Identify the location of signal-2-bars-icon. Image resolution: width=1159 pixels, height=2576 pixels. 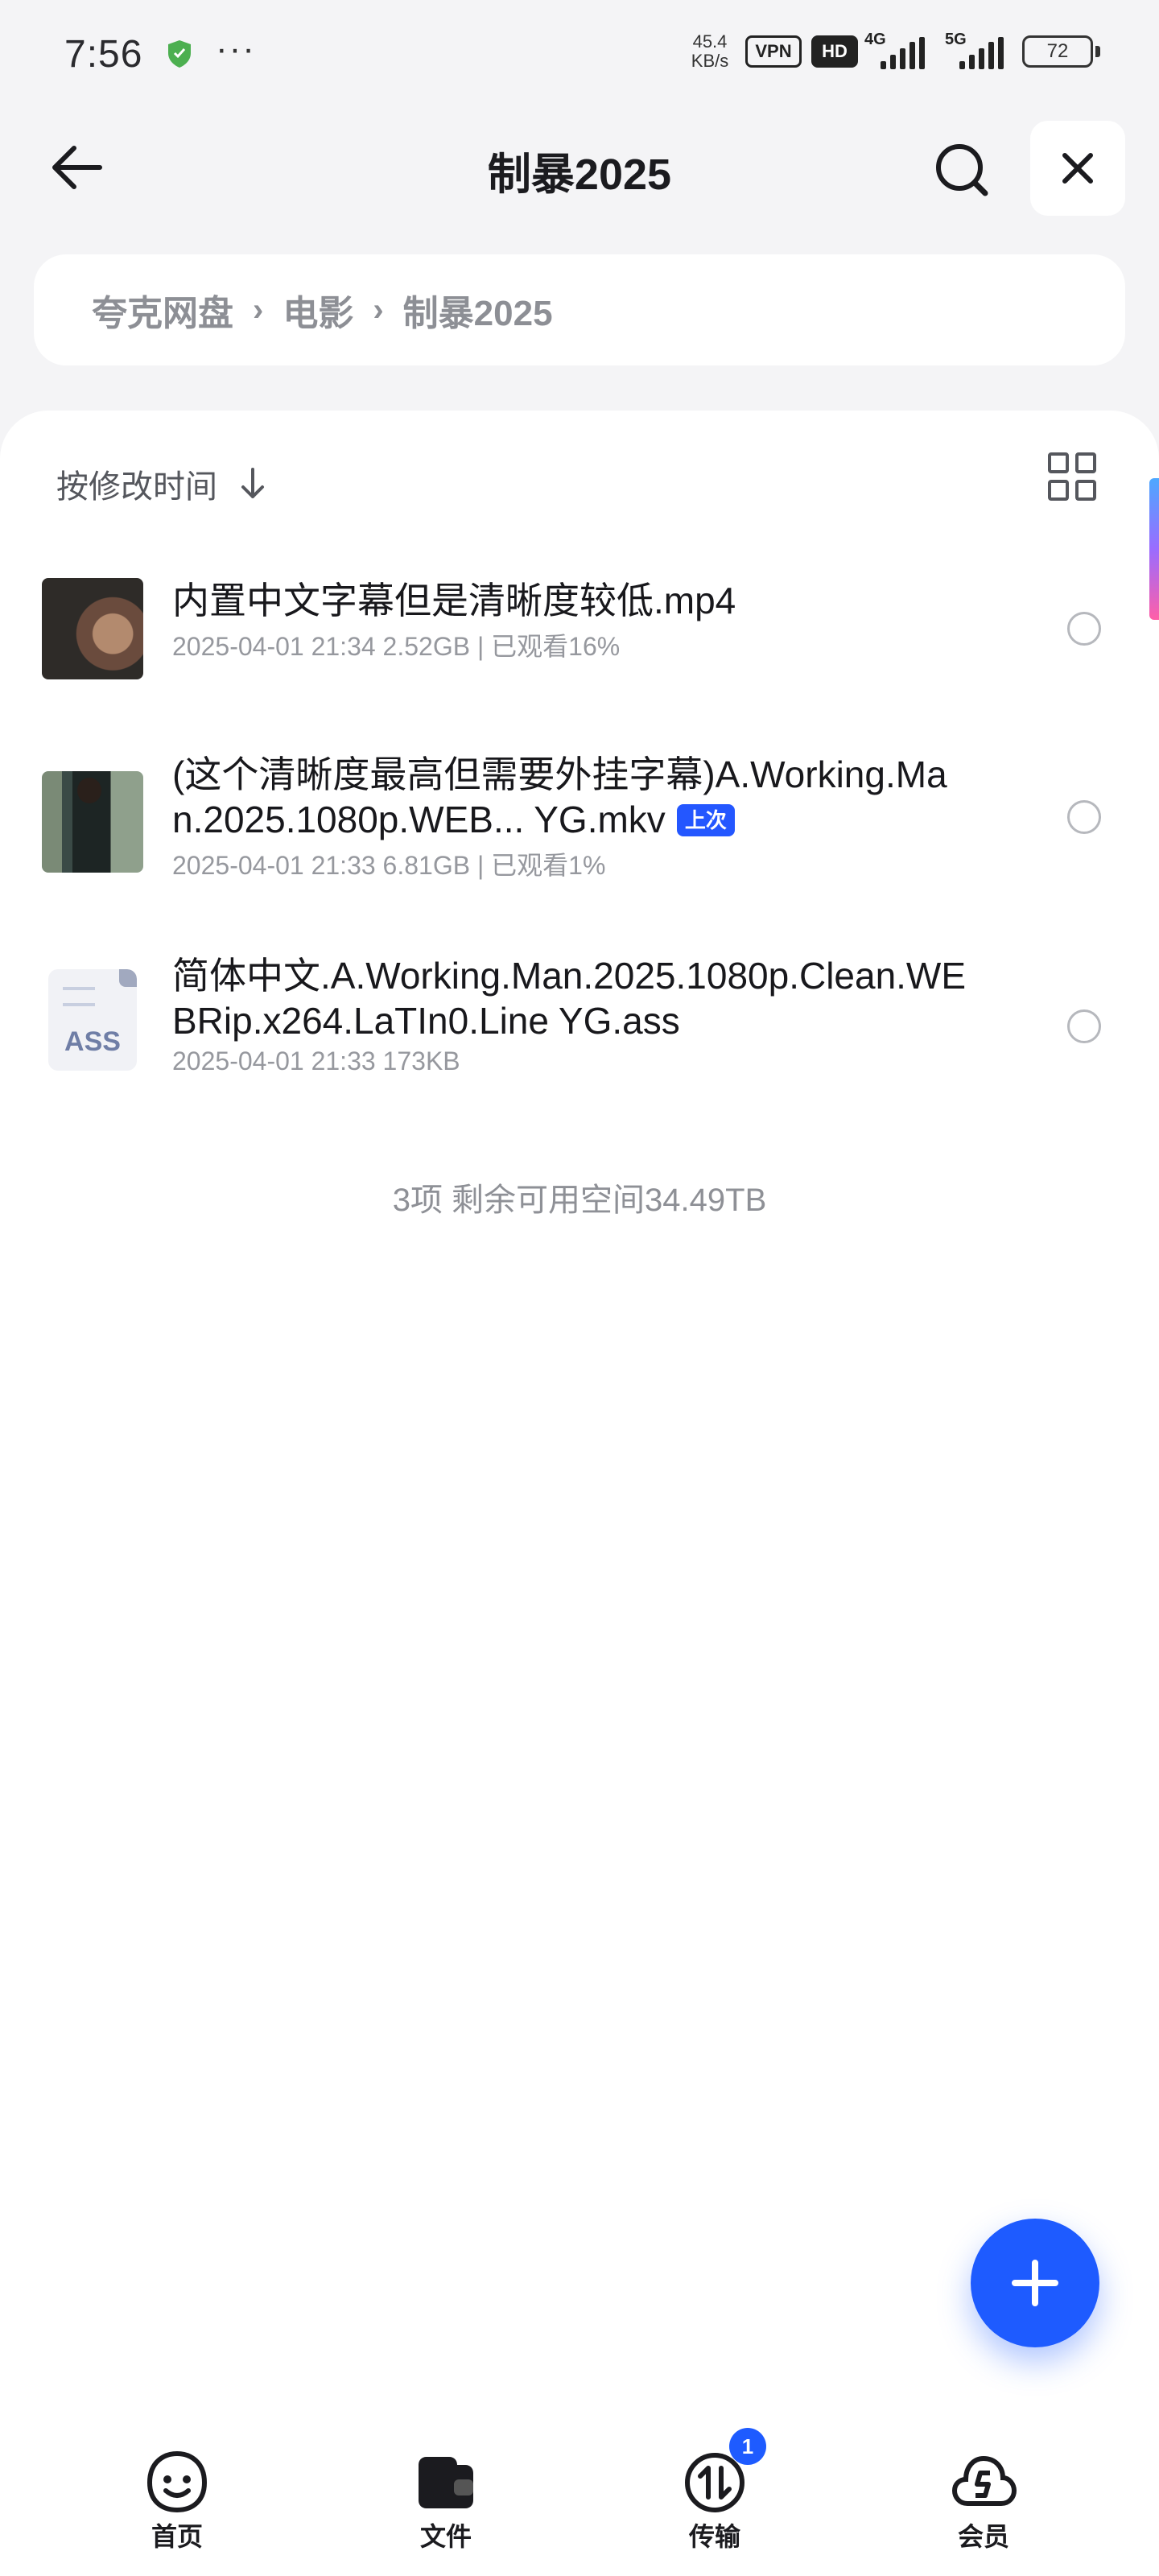
(981, 52).